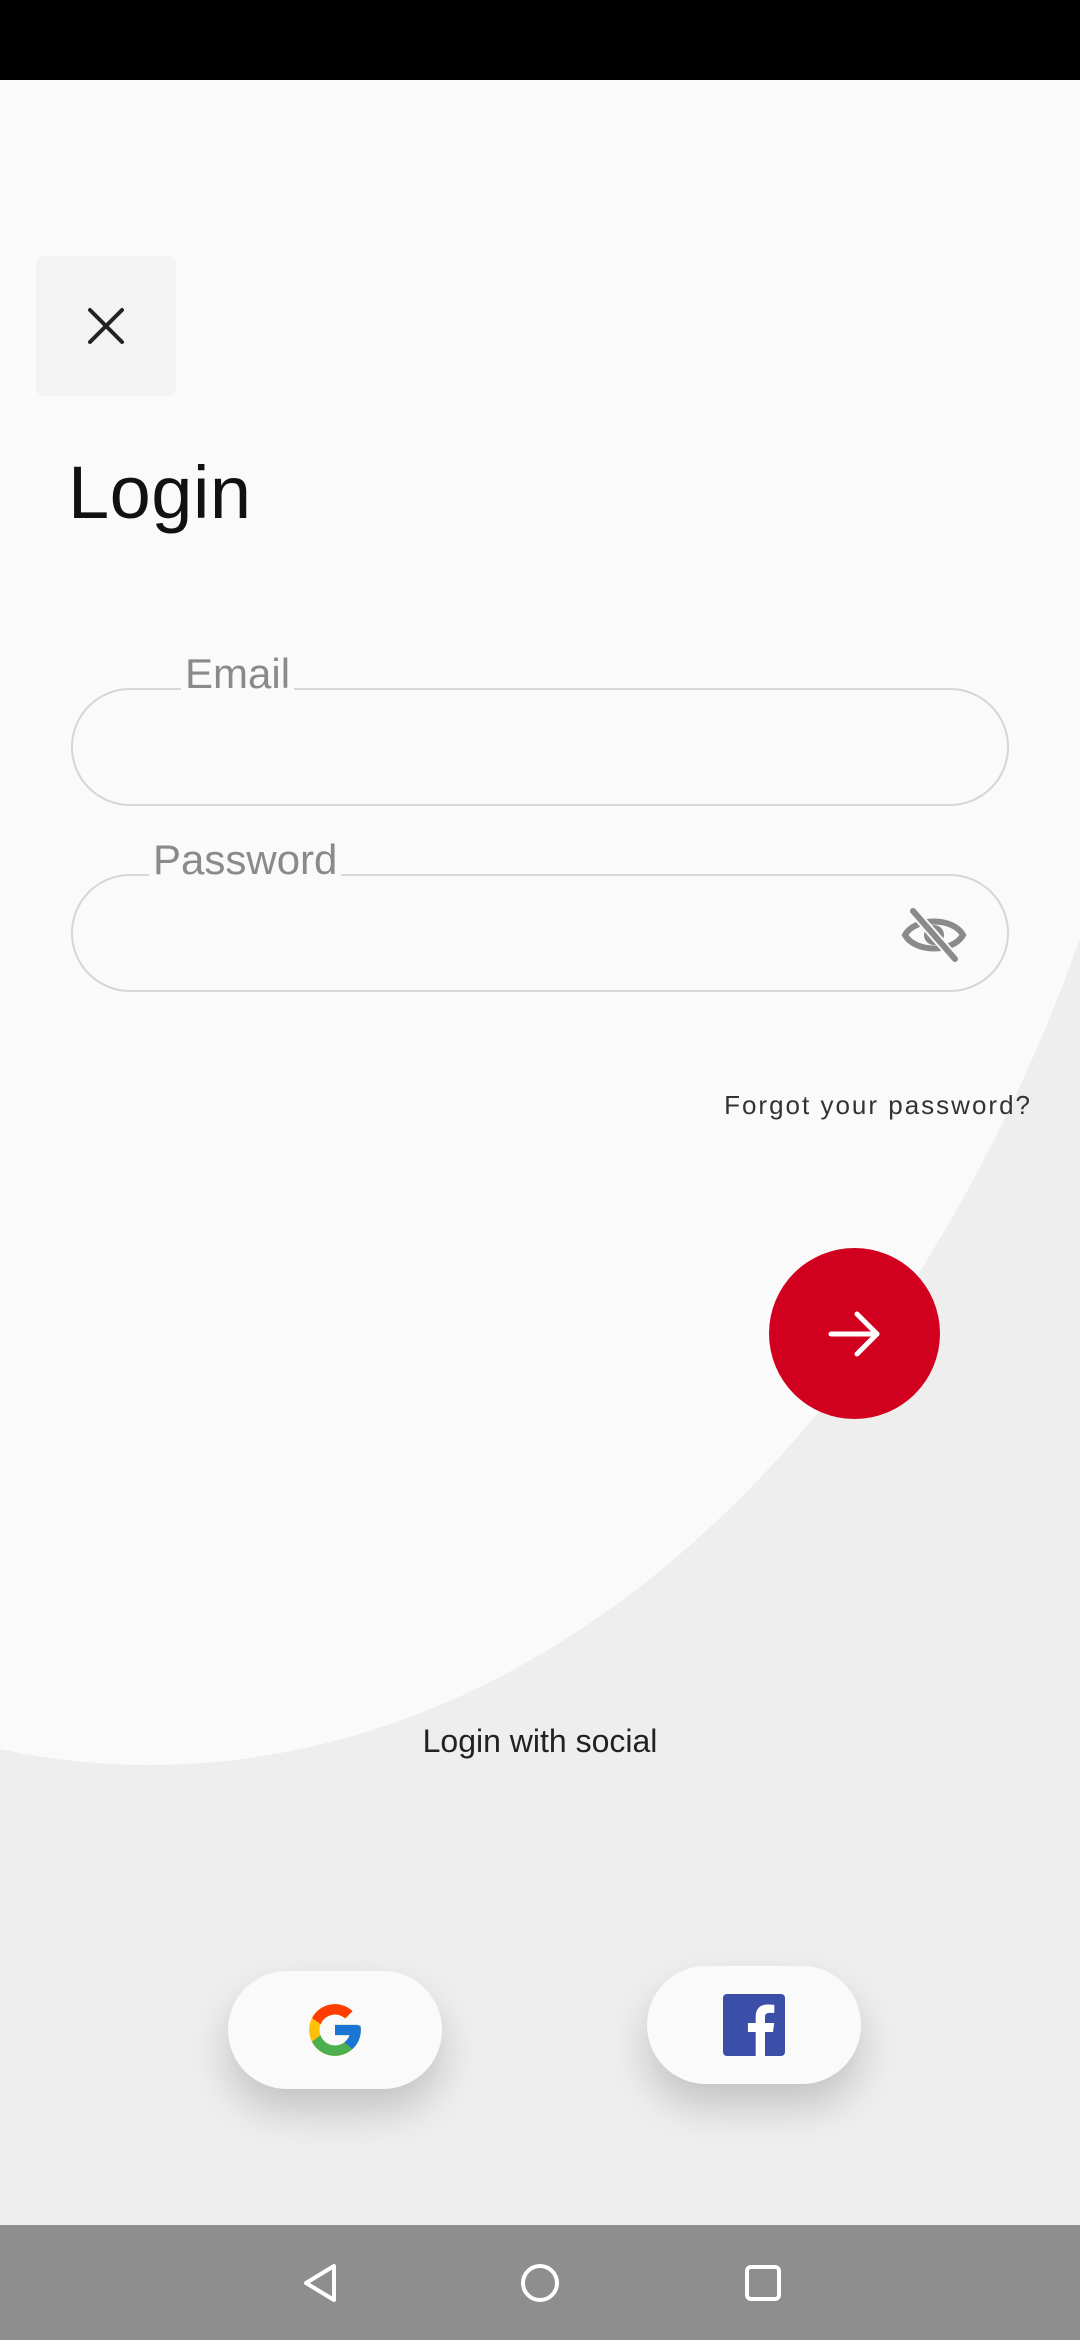 This screenshot has width=1080, height=2340. I want to click on toggle-password-visibility-button, so click(934, 935).